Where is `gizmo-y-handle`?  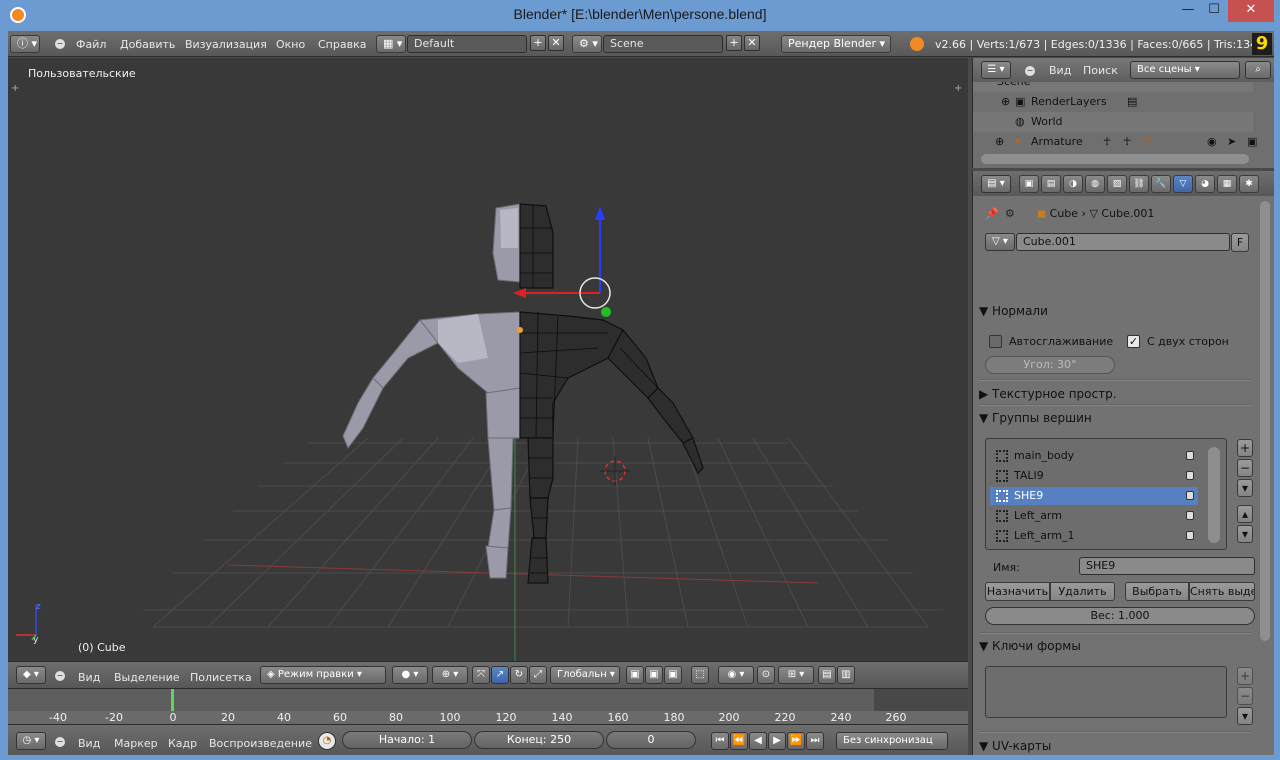
gizmo-y-handle is located at coordinates (606, 312).